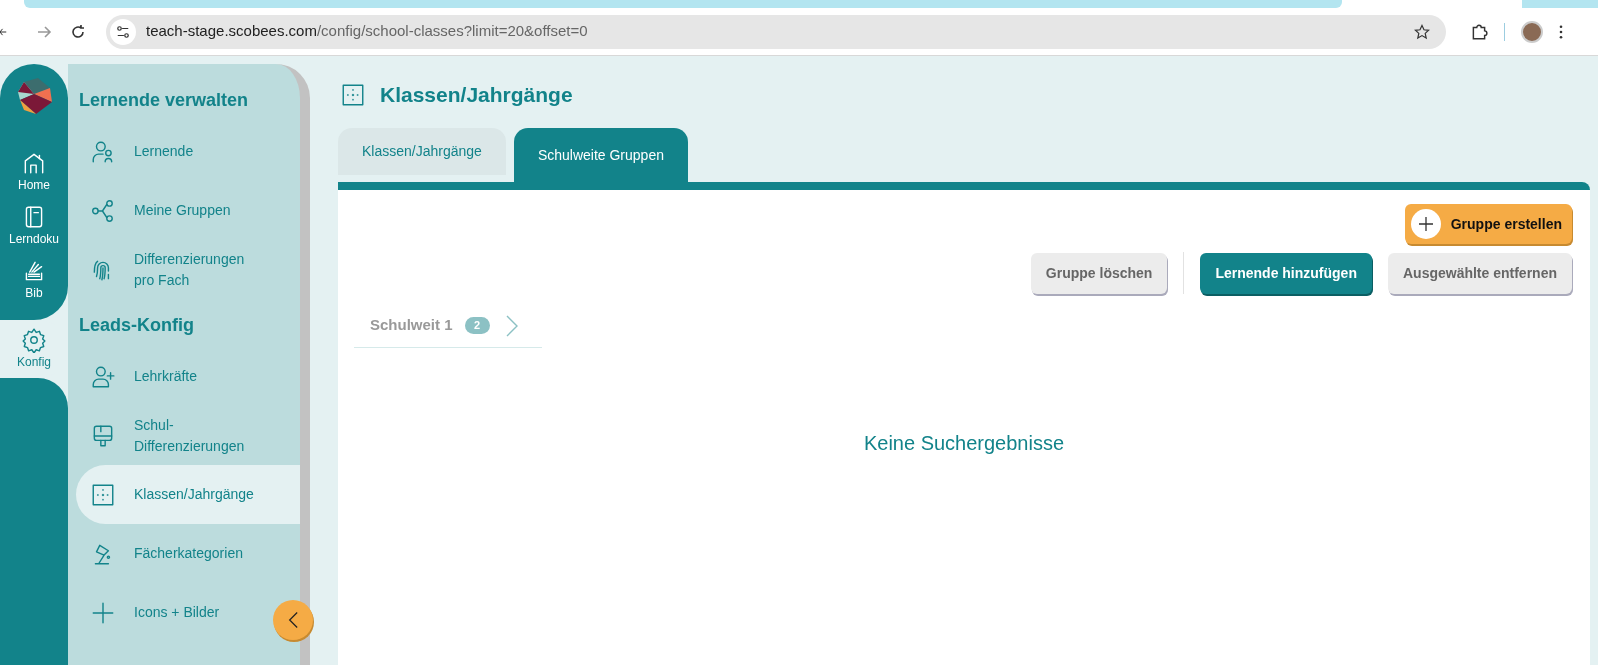  What do you see at coordinates (170, 553) in the screenshot?
I see `sidebar-item: Fächerkategorien` at bounding box center [170, 553].